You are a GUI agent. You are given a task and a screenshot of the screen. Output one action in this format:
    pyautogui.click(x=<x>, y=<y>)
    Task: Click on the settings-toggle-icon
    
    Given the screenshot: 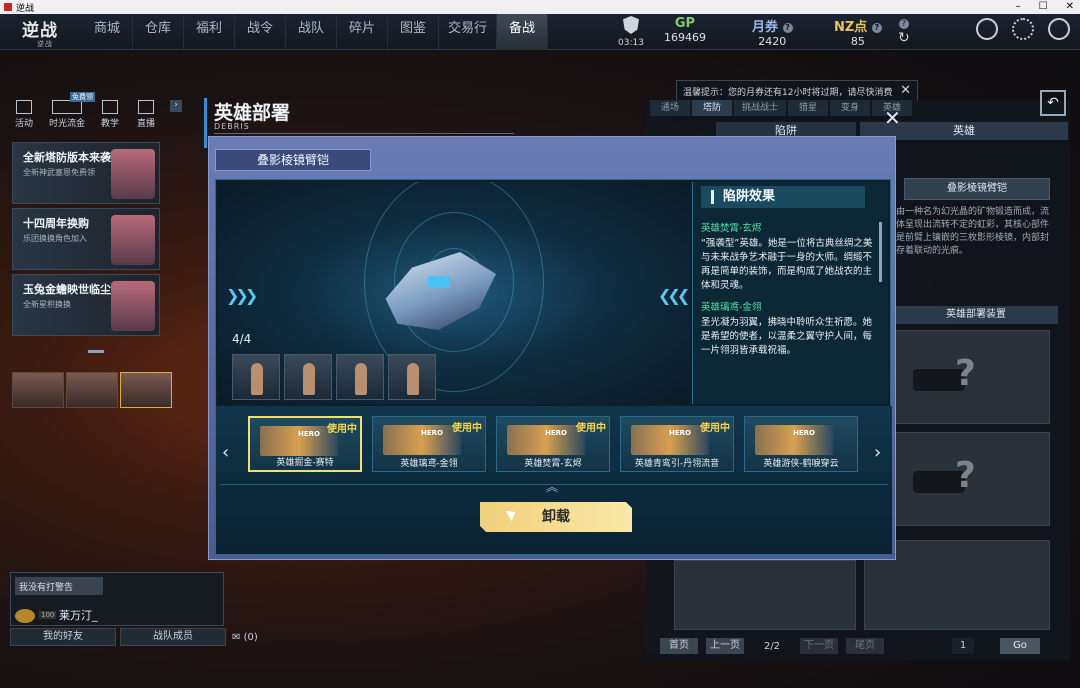 What is the action you would take?
    pyautogui.click(x=987, y=29)
    